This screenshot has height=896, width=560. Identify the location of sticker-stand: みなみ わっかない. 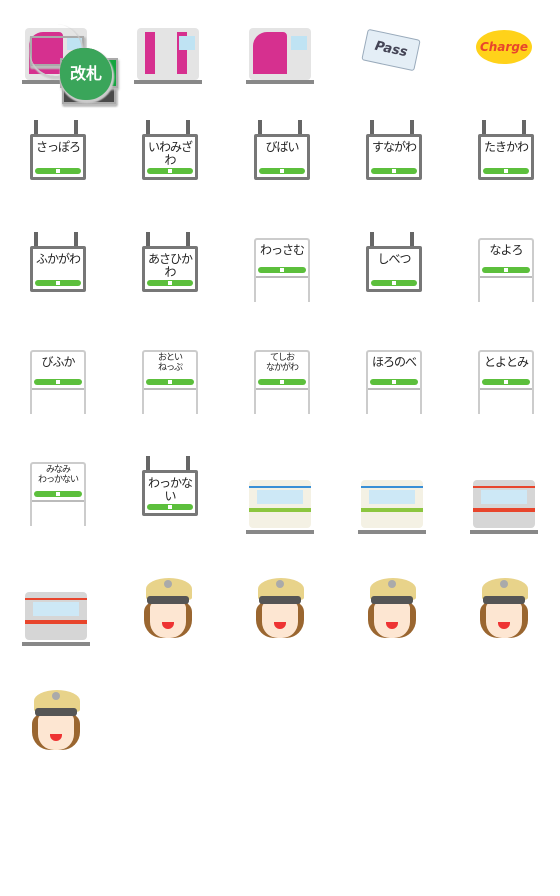
(56, 504).